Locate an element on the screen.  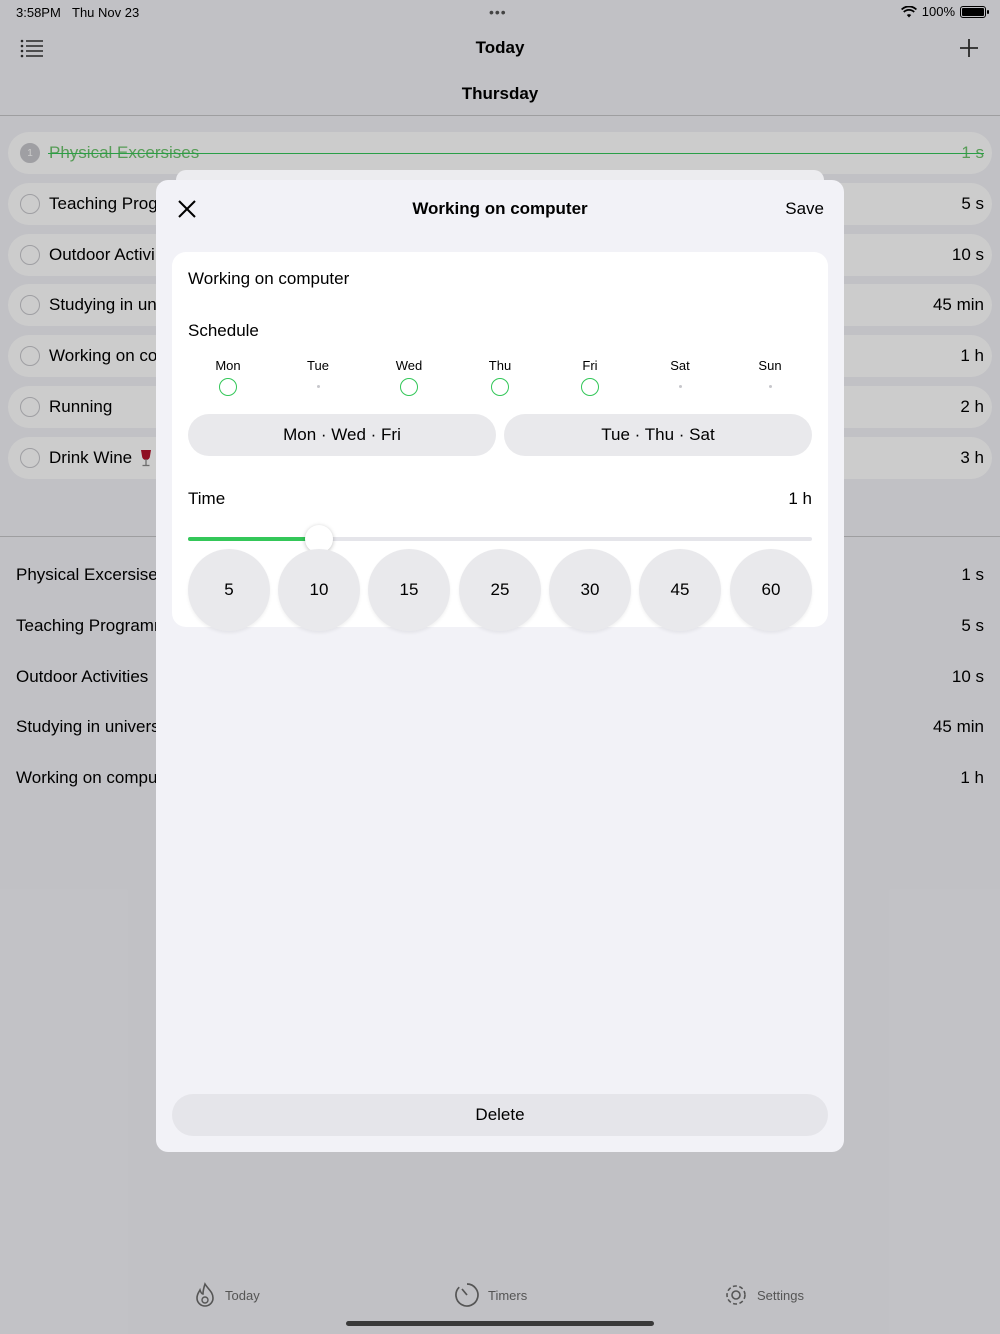
modal-header: Working on computer Save is located at coordinates (500, 208).